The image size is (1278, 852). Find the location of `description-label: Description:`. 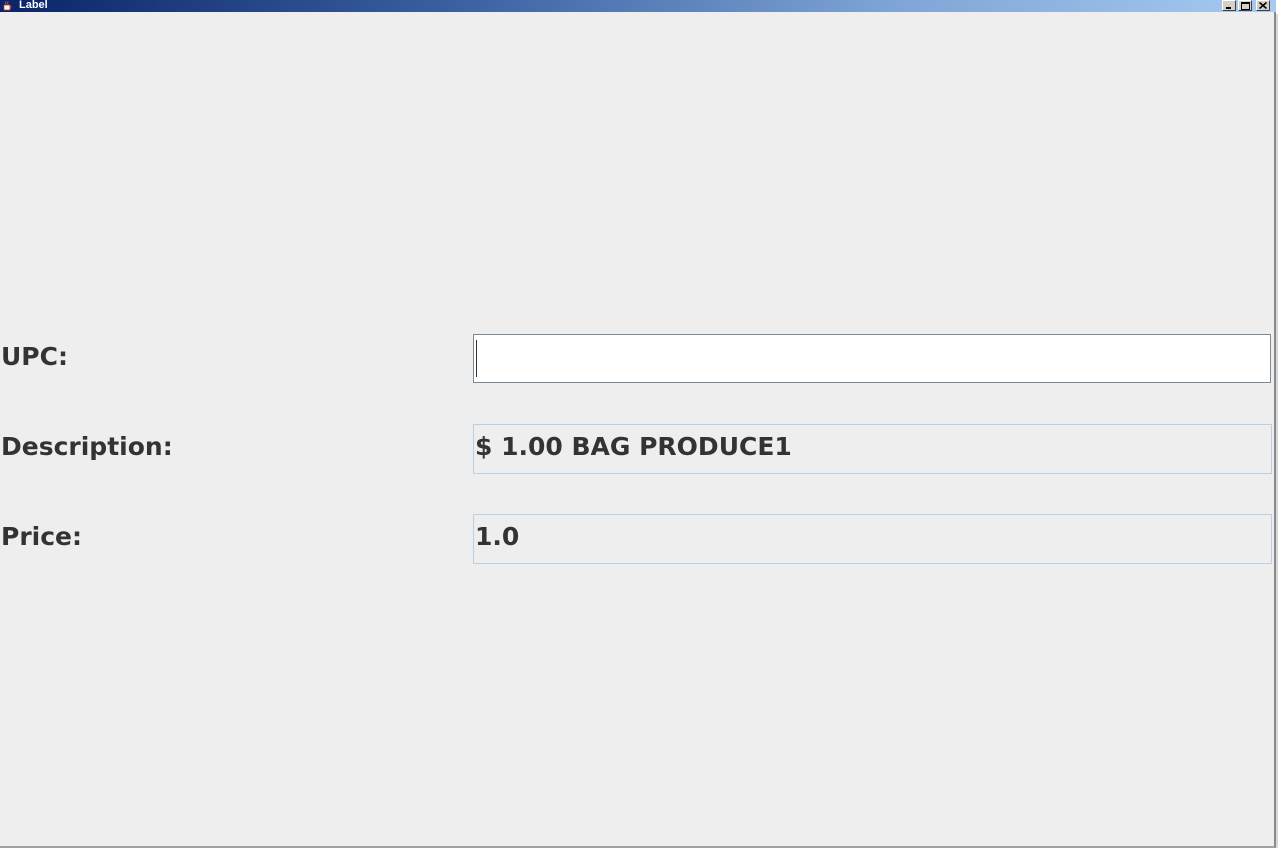

description-label: Description: is located at coordinates (87, 446).